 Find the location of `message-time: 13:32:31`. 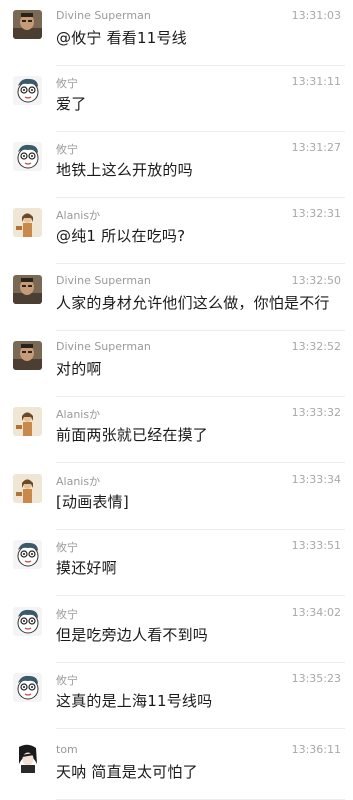

message-time: 13:32:31 is located at coordinates (316, 213).